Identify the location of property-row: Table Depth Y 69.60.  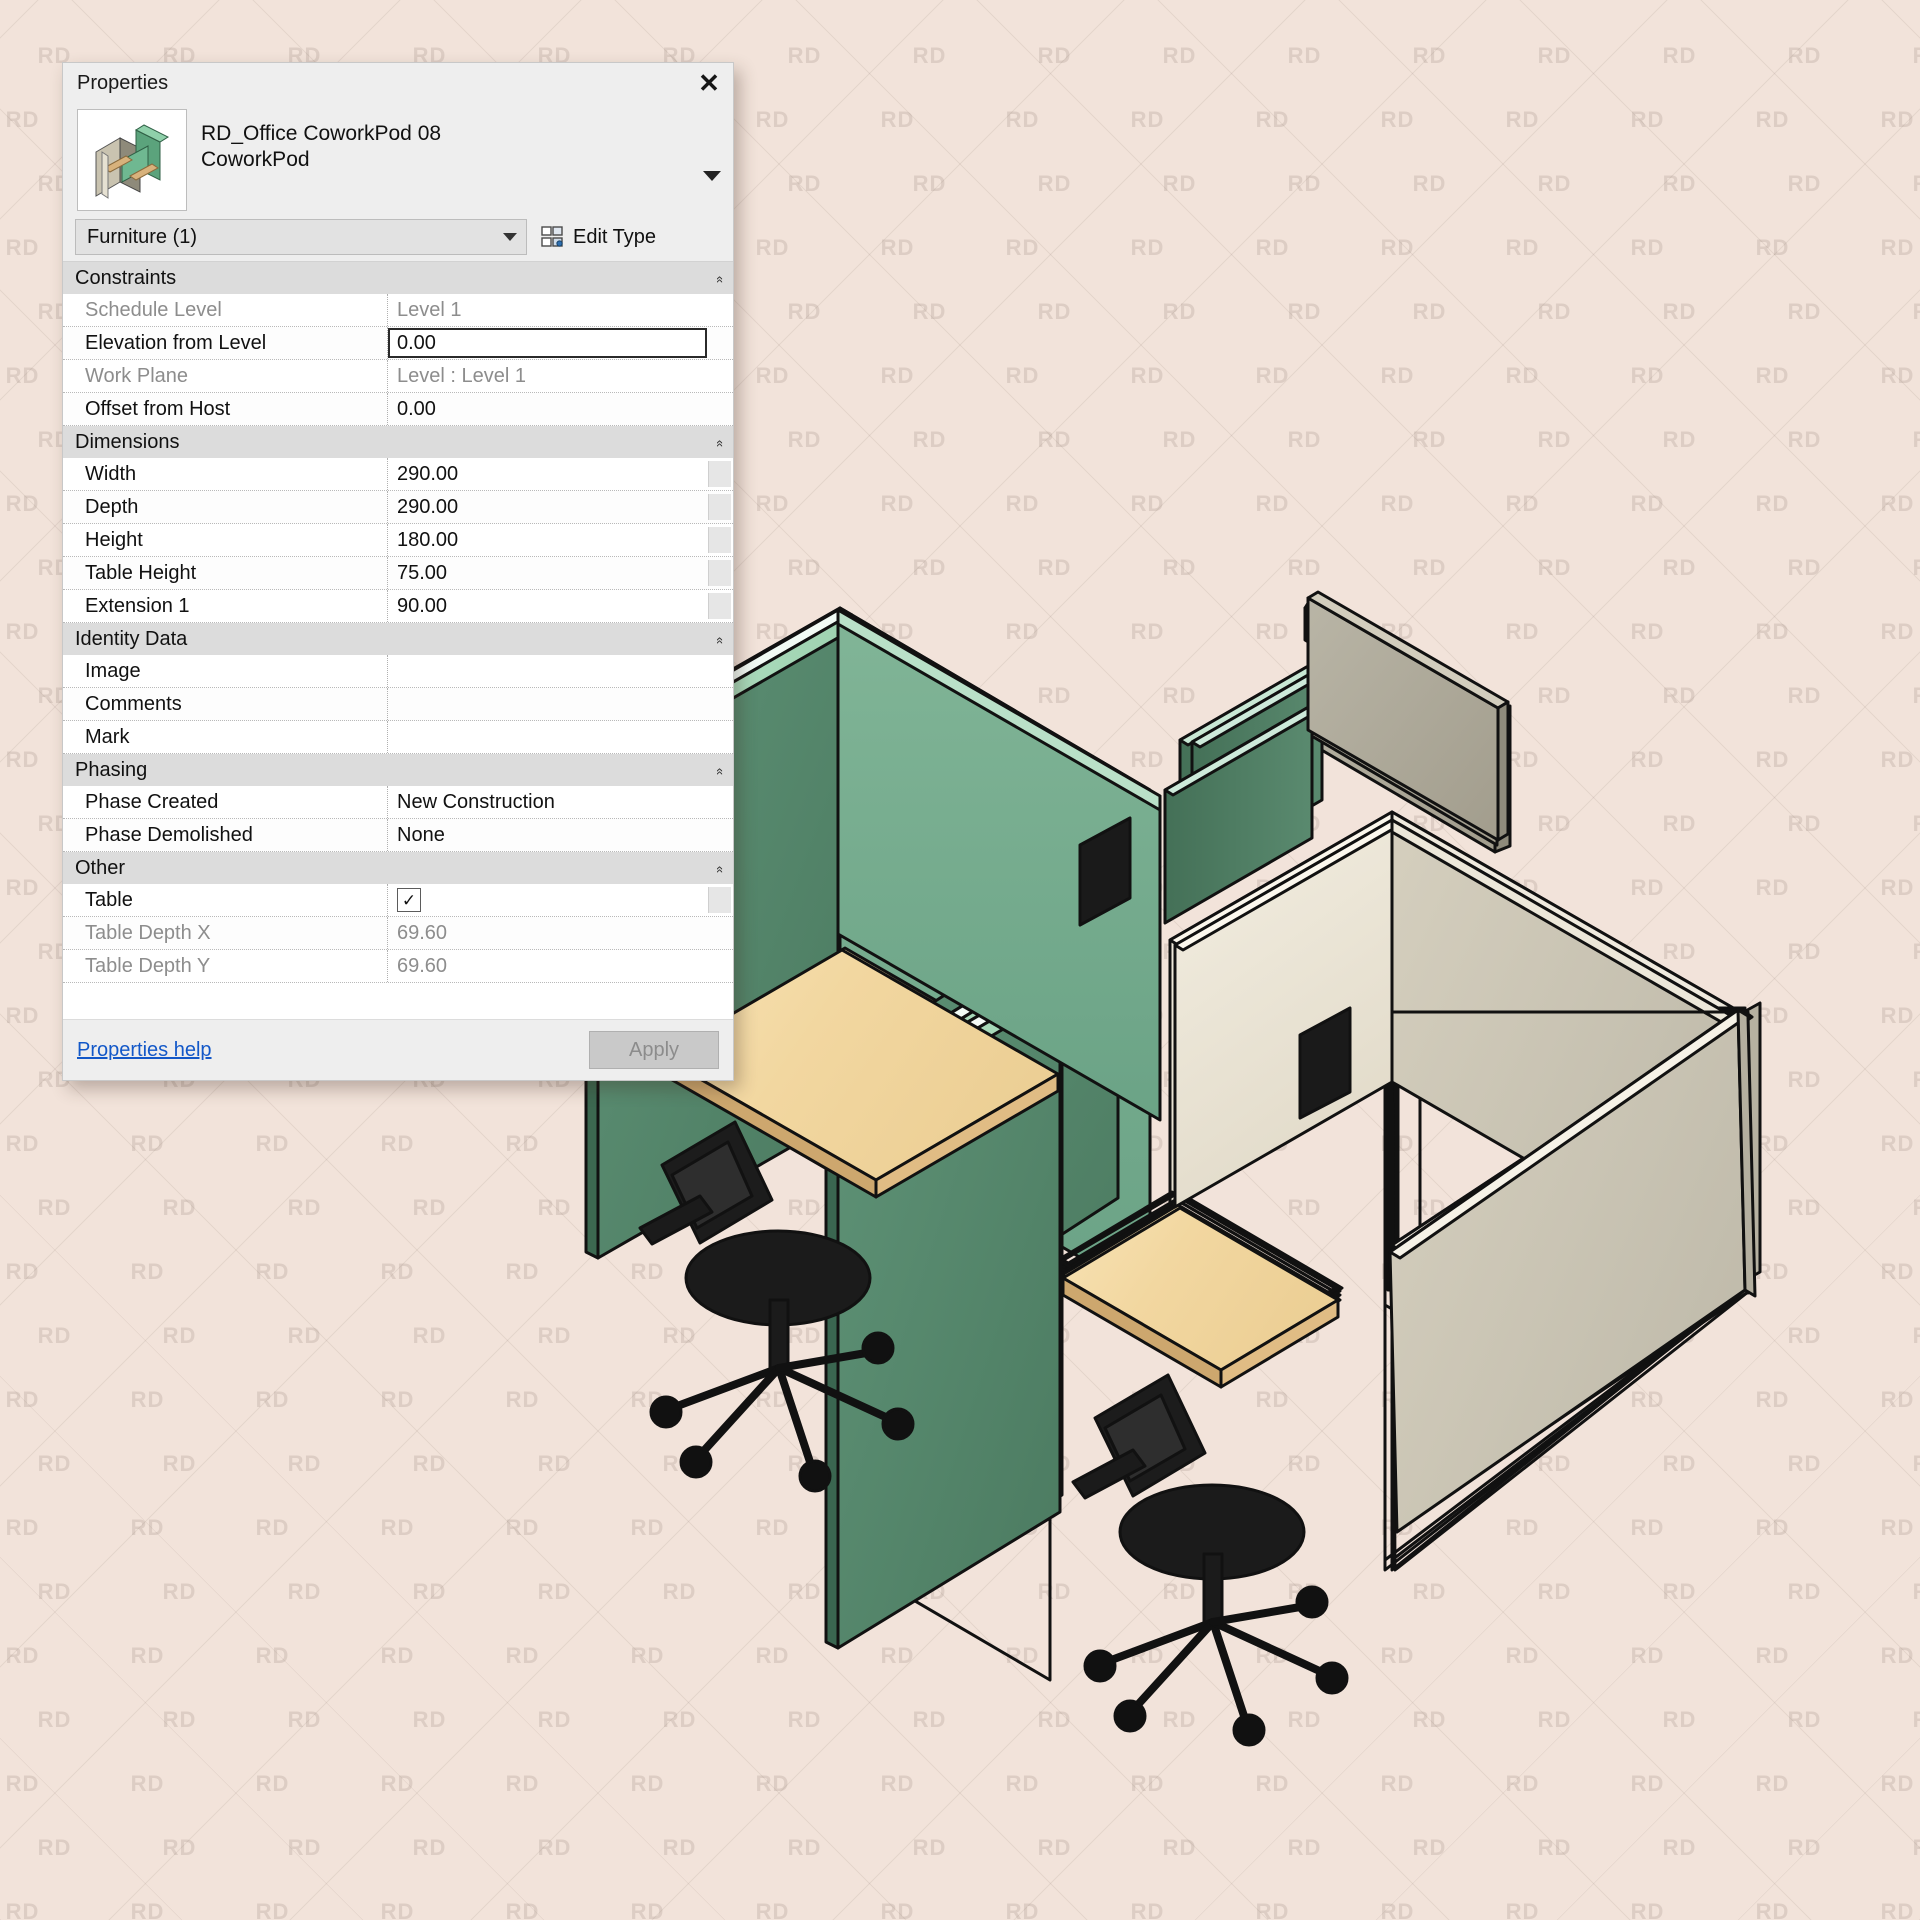
(398, 966).